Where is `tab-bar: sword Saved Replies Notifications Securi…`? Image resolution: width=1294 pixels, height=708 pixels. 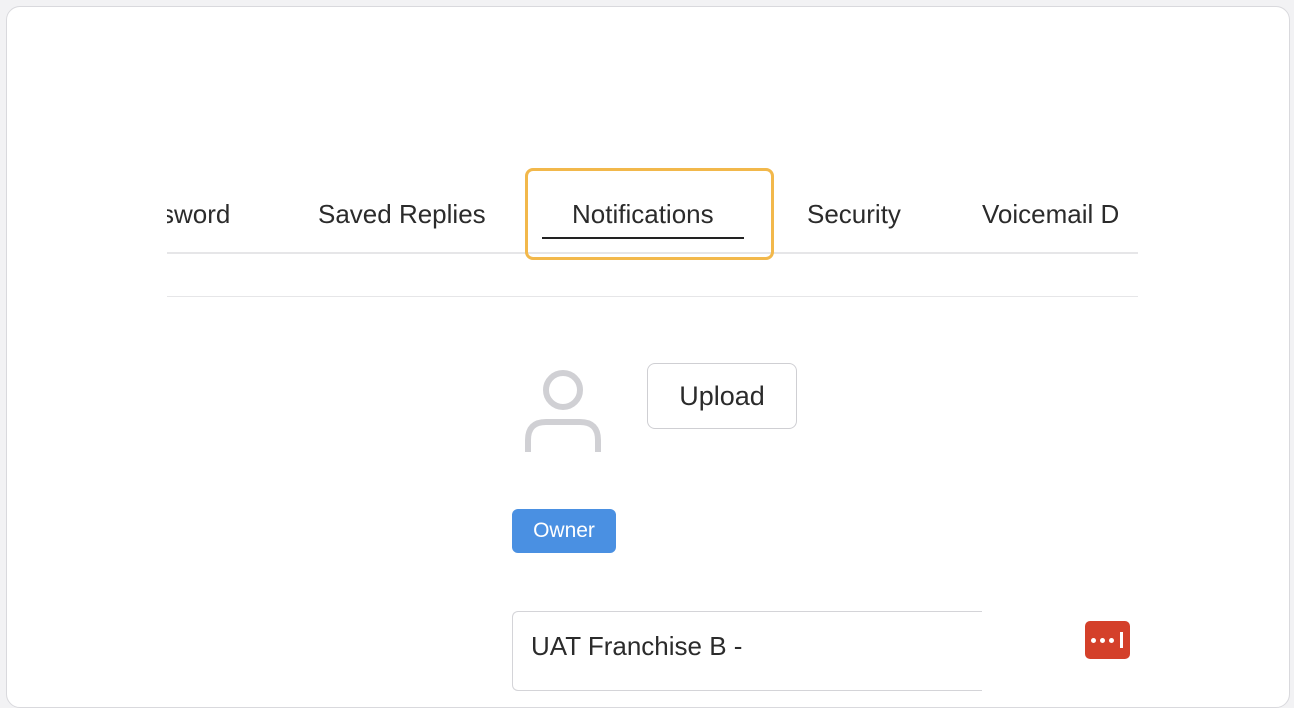
tab-bar: sword Saved Replies Notifications Securi… is located at coordinates (652, 223).